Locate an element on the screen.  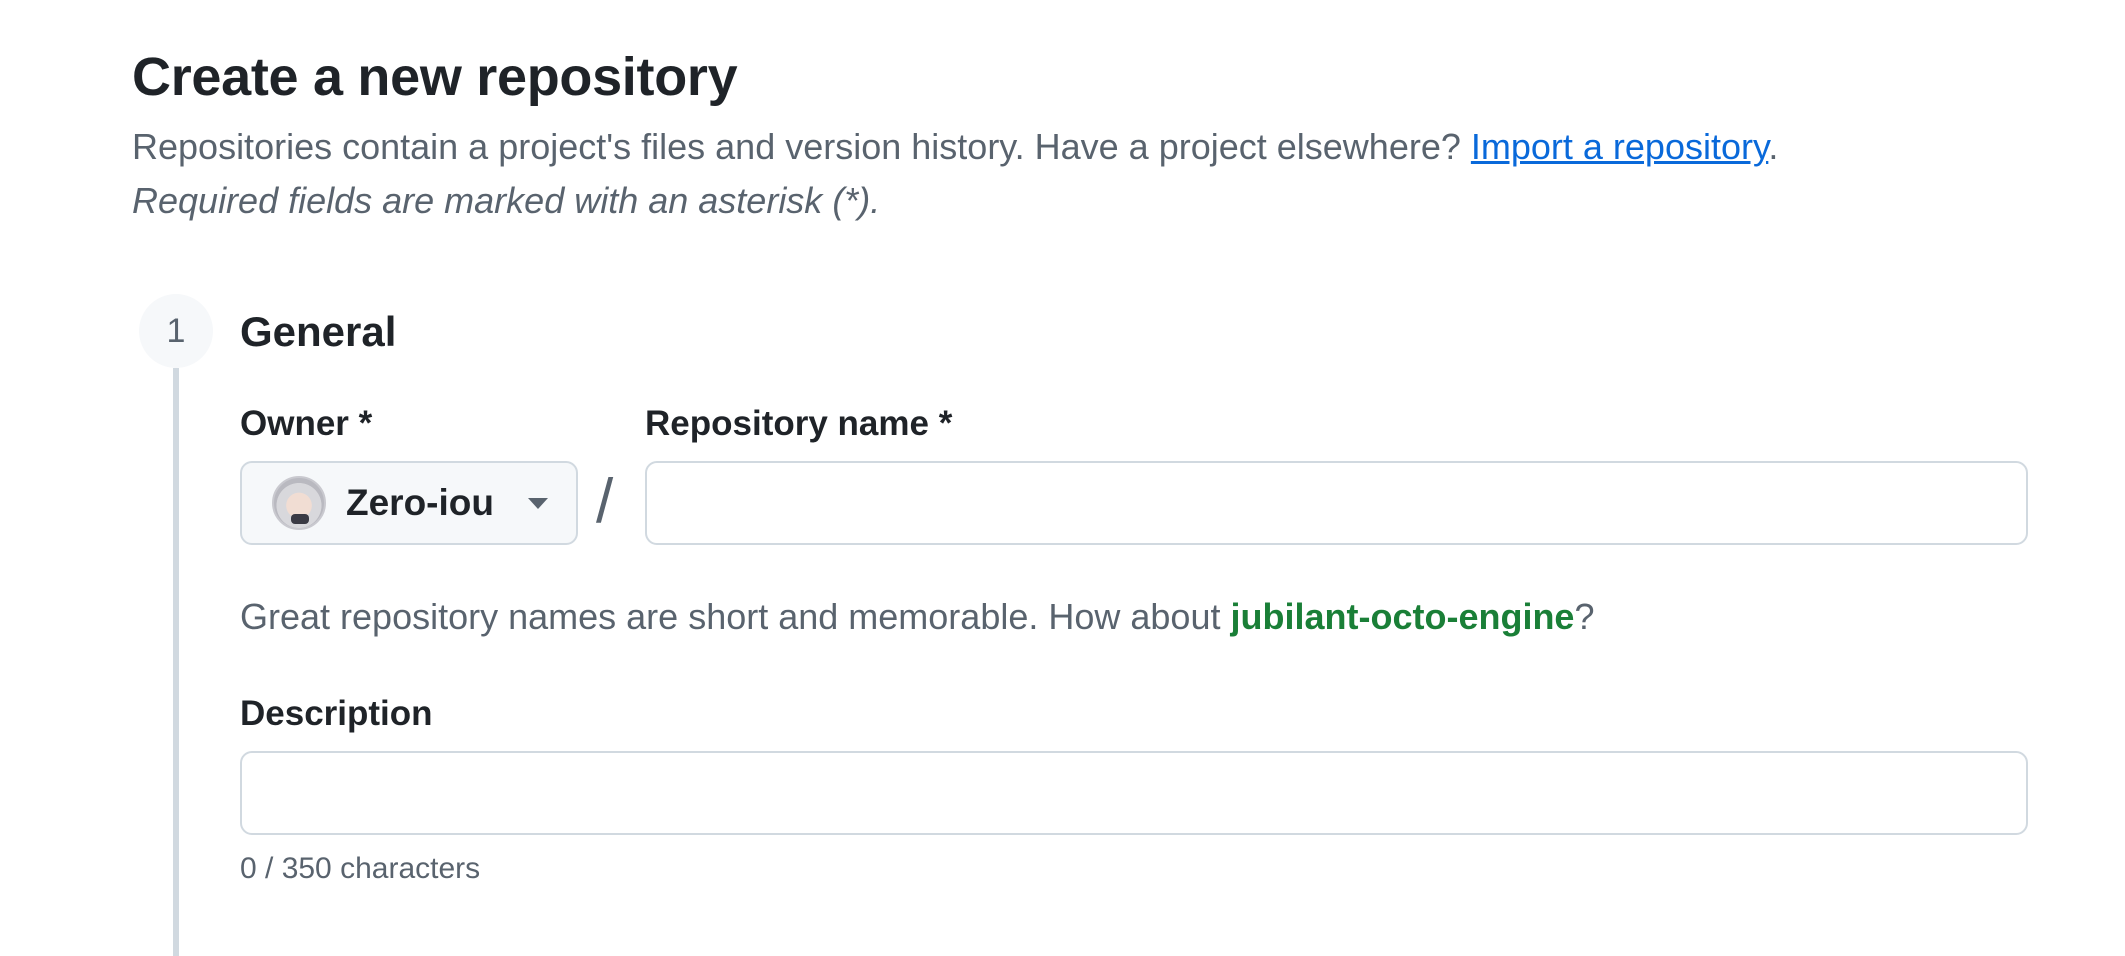
owner-label: Owner * is located at coordinates (306, 423).